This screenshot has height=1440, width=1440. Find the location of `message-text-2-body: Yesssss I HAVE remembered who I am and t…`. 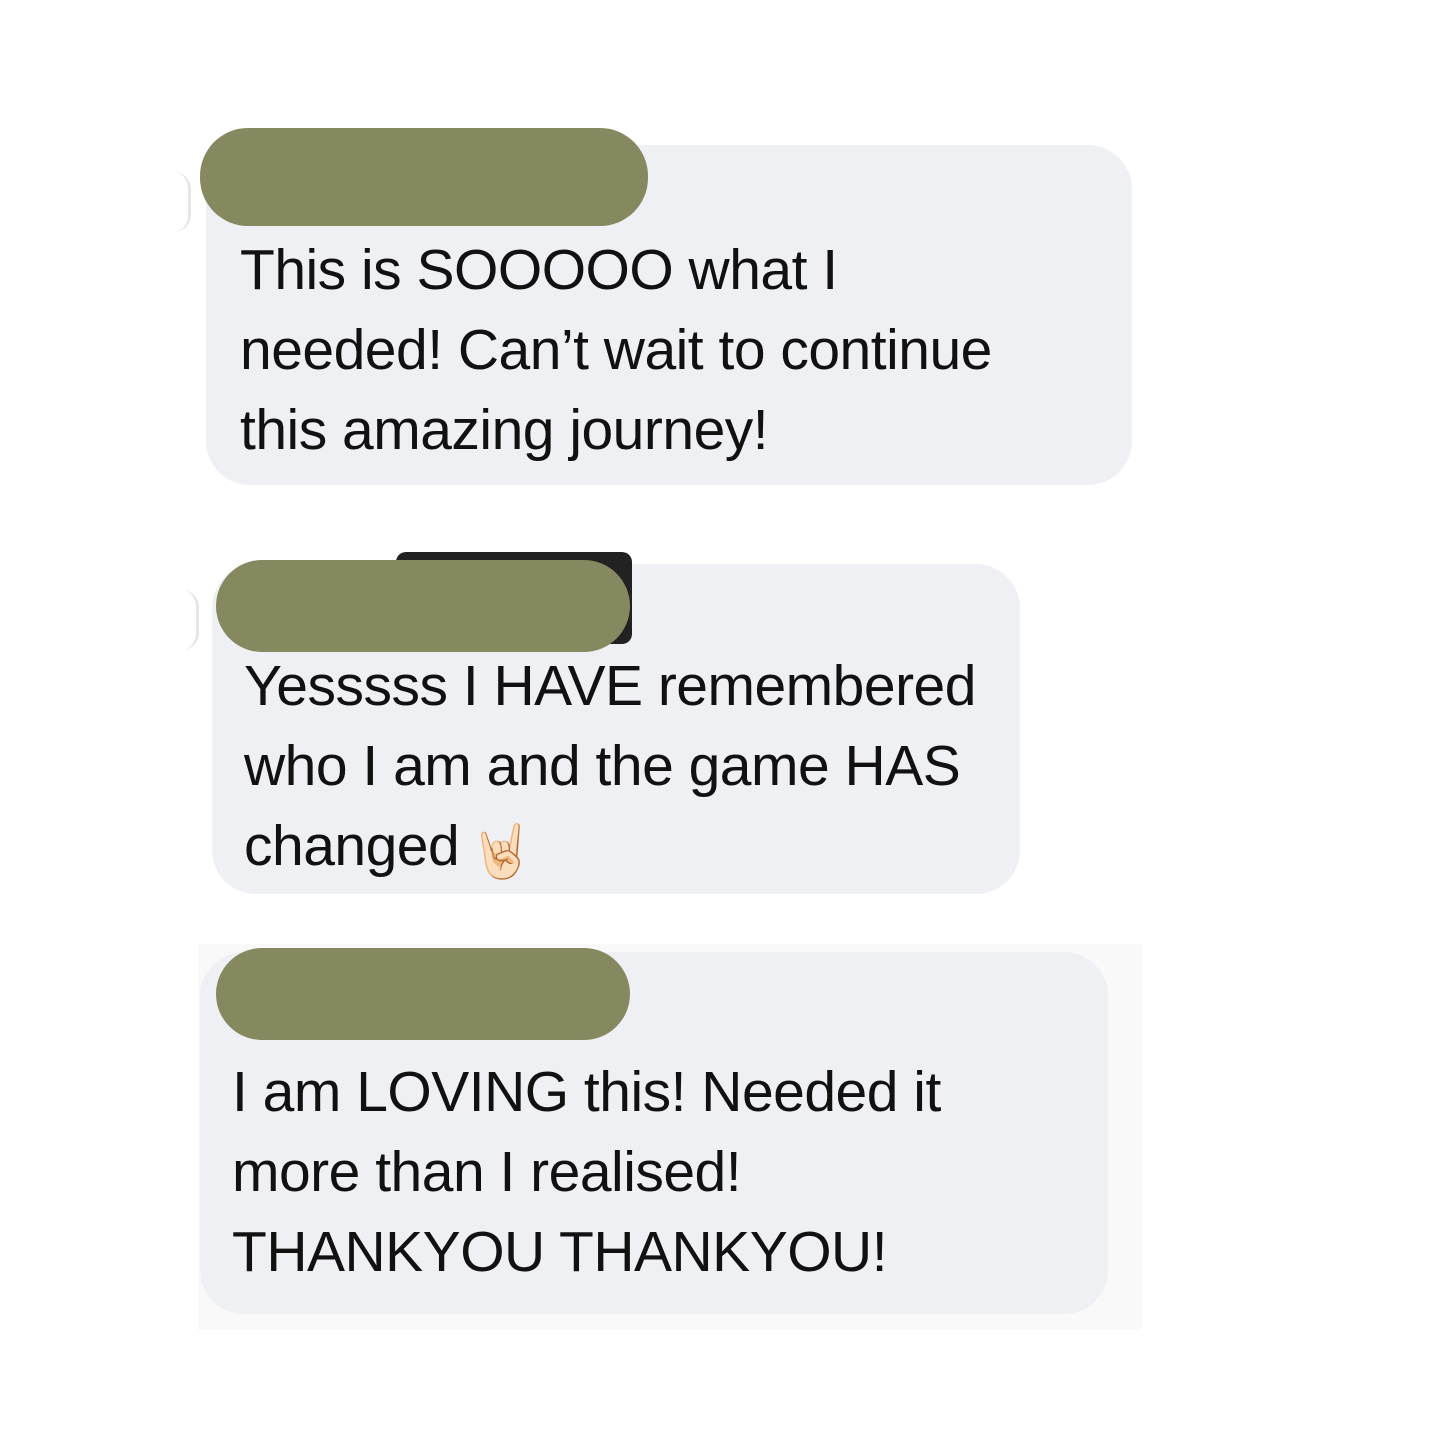

message-text-2-body: Yesssss I HAVE remembered who I am and t… is located at coordinates (610, 766).